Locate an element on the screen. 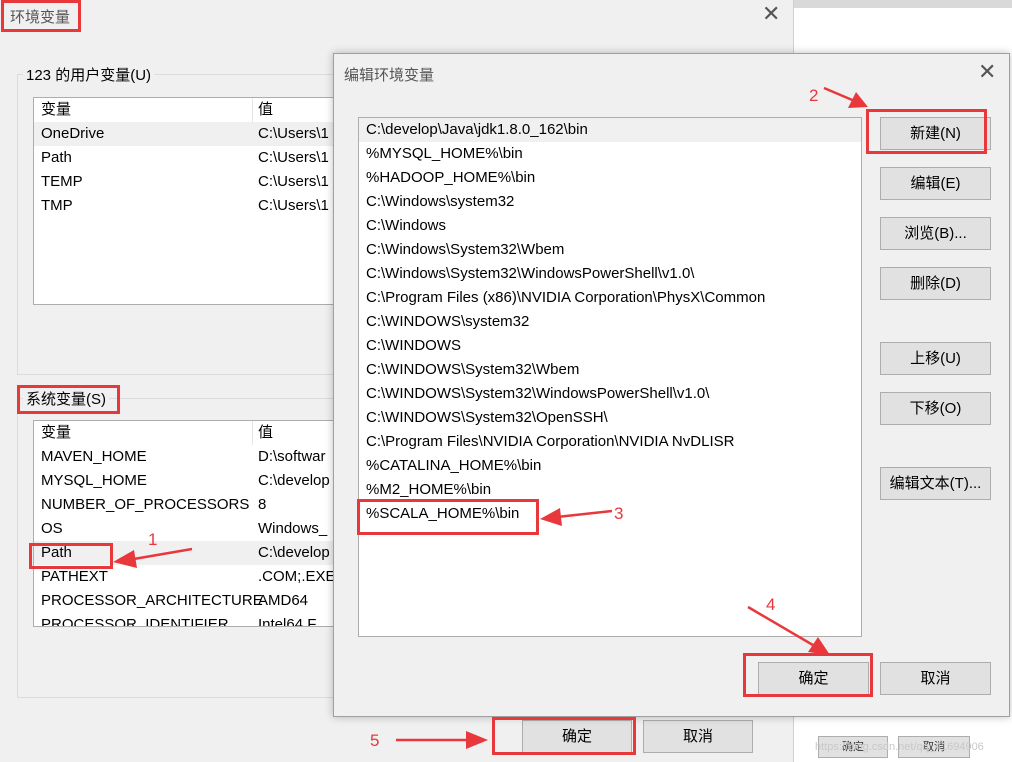 This screenshot has width=1012, height=762. list-item: C:\WINDOWS\system32 is located at coordinates (610, 322).